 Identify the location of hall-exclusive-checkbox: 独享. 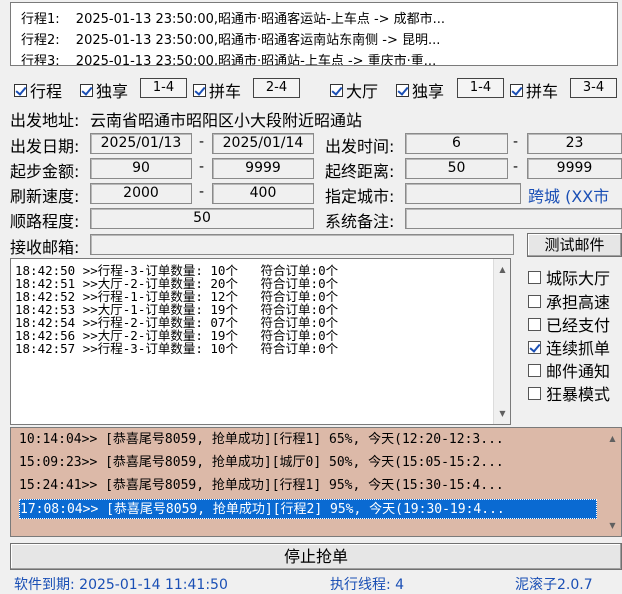
(420, 90).